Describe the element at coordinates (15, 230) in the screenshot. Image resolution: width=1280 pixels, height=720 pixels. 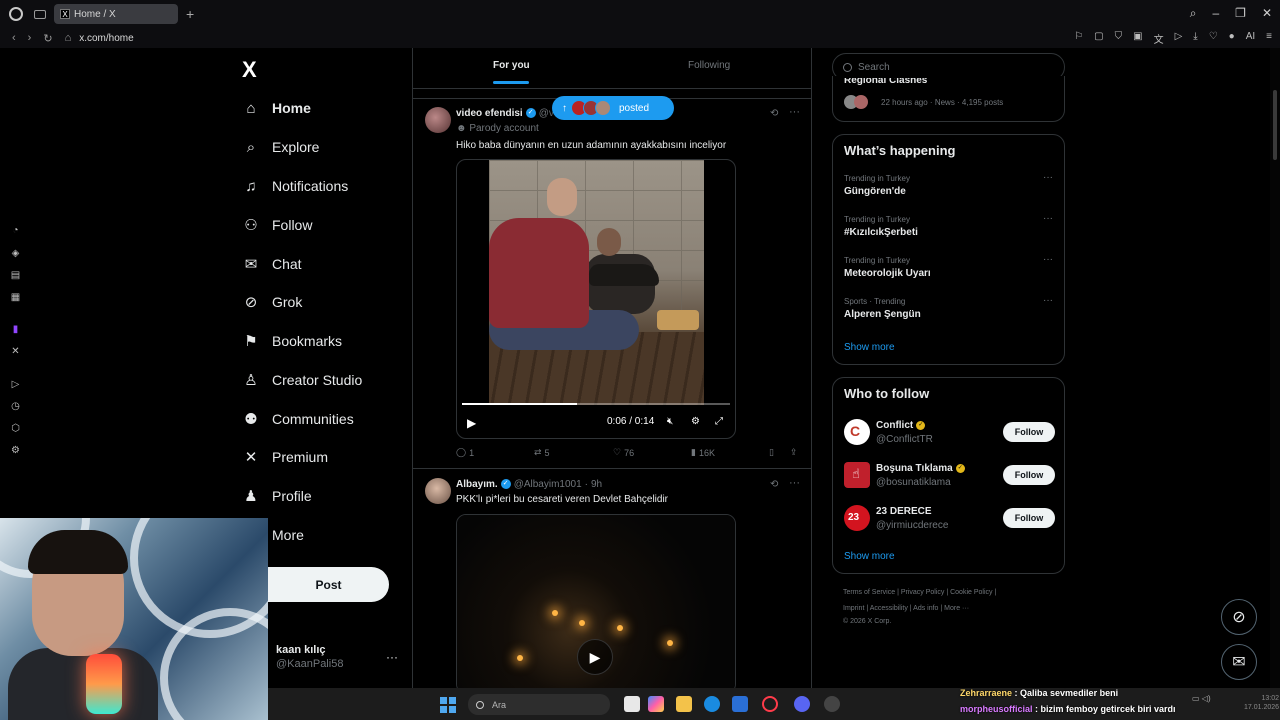
I see `history-icon: ◔` at that location.